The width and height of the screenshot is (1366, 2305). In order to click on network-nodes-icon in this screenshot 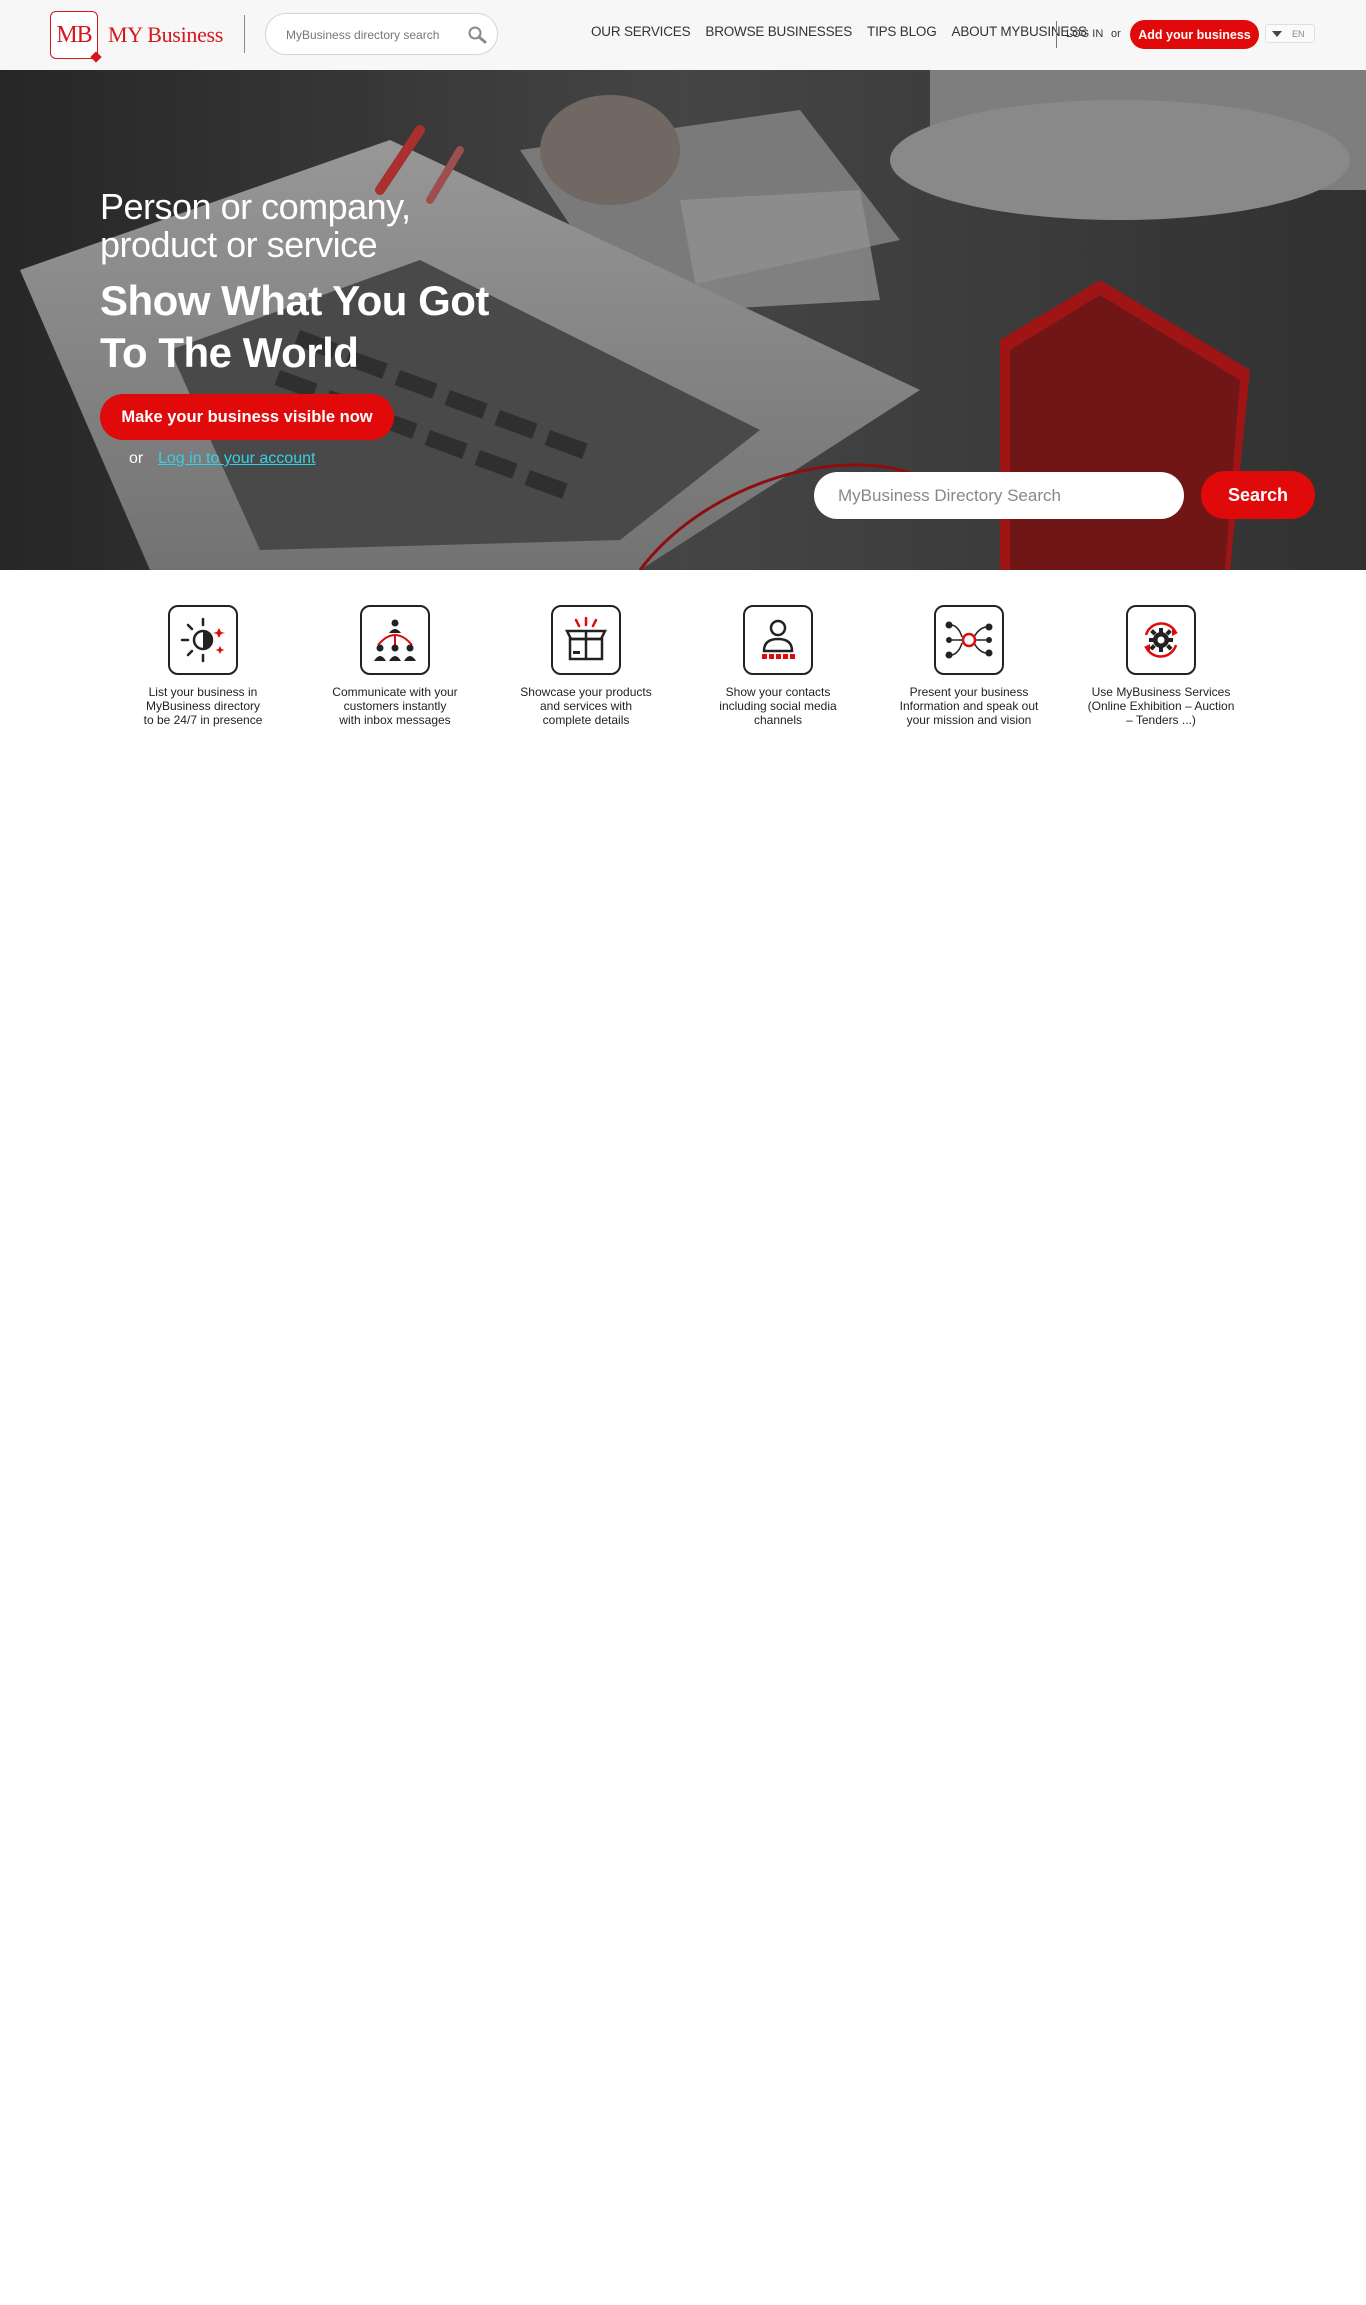, I will do `click(969, 640)`.